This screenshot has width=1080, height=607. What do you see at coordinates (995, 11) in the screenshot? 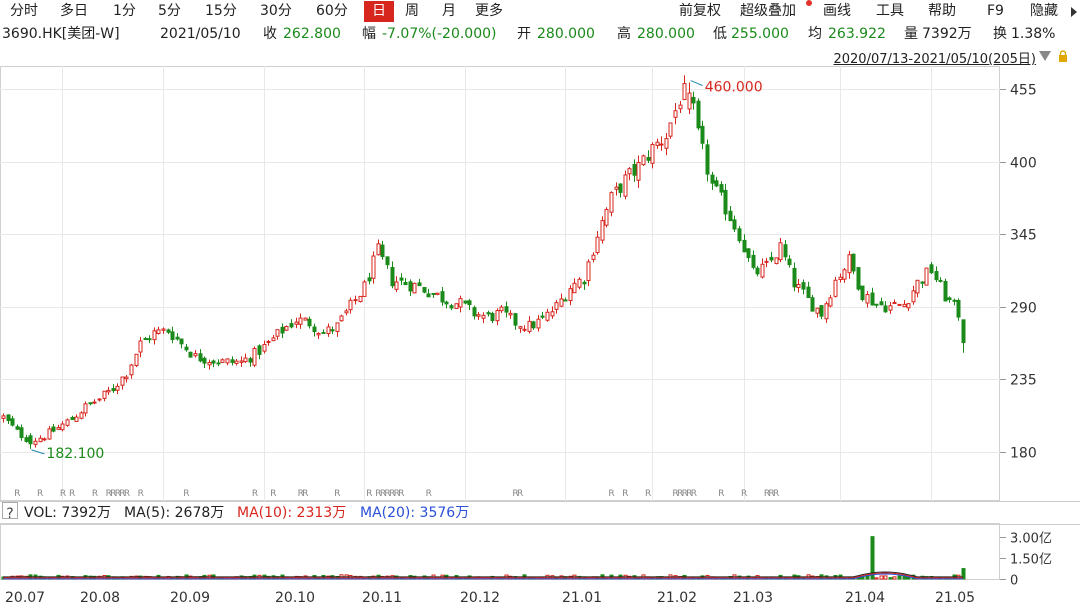
I see `toolbar-item-5: F9` at bounding box center [995, 11].